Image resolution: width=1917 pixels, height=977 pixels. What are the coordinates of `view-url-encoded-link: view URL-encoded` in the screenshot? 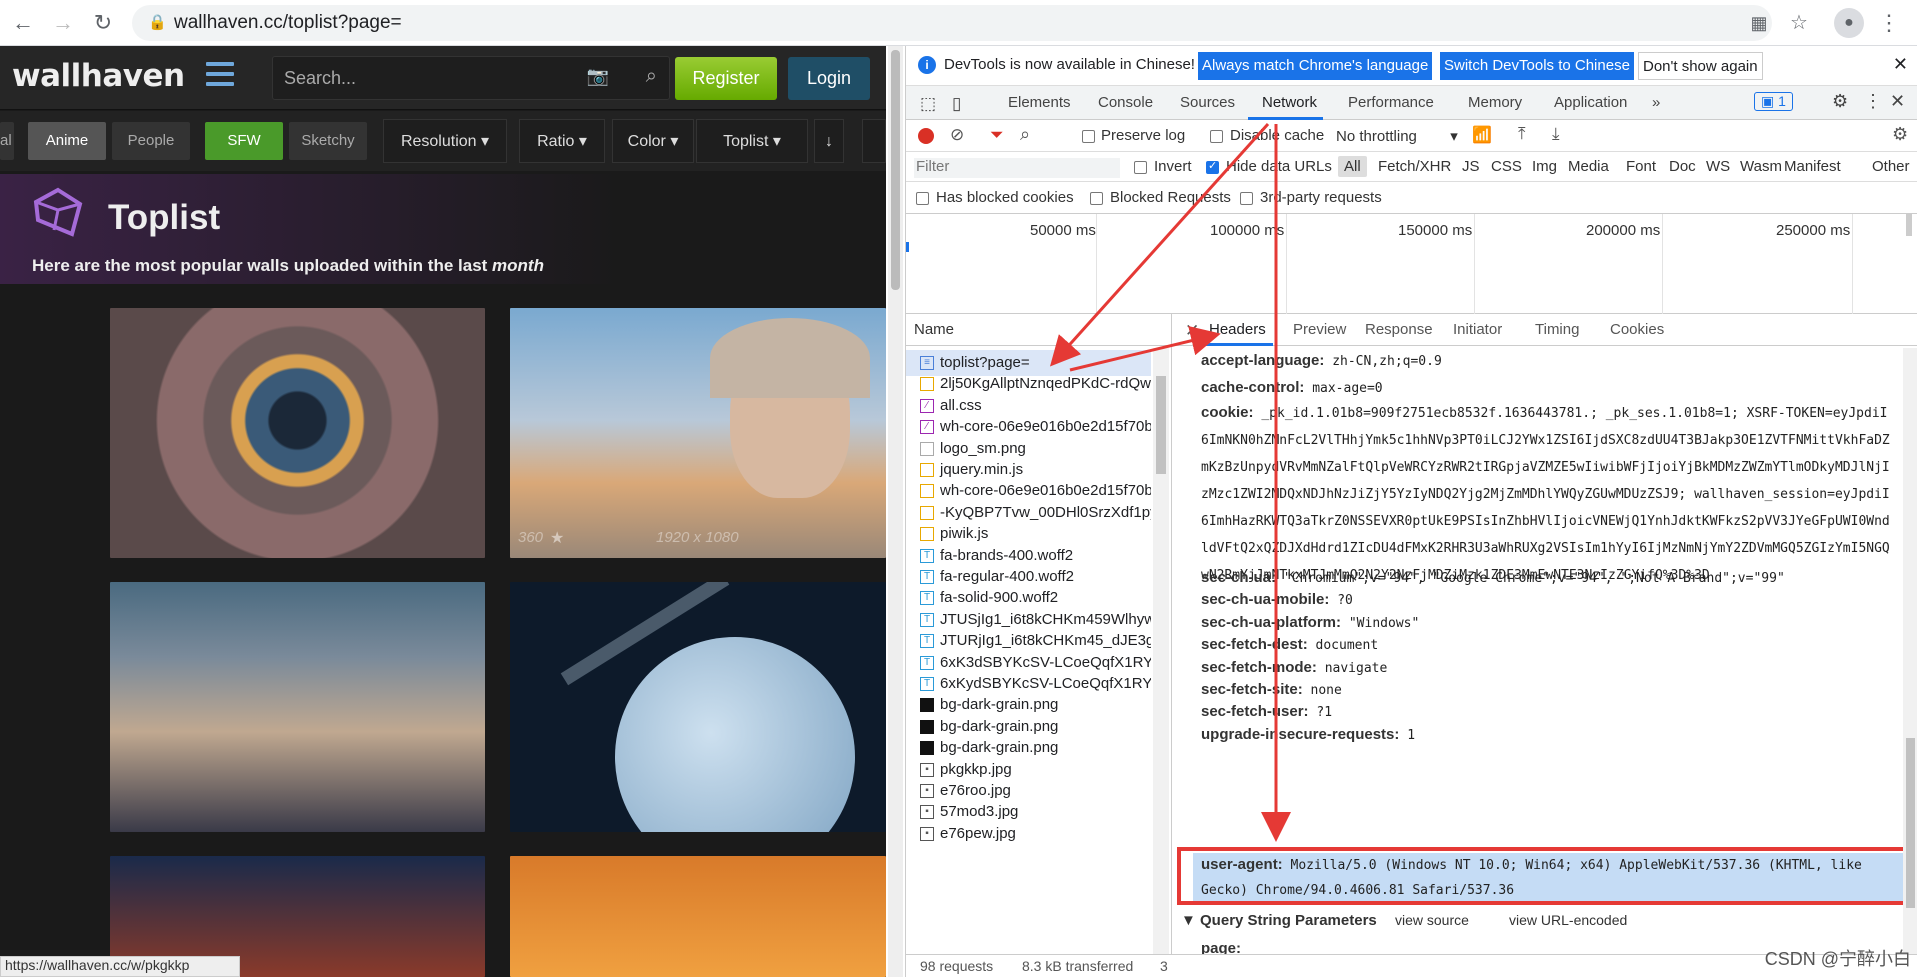 It's located at (1568, 920).